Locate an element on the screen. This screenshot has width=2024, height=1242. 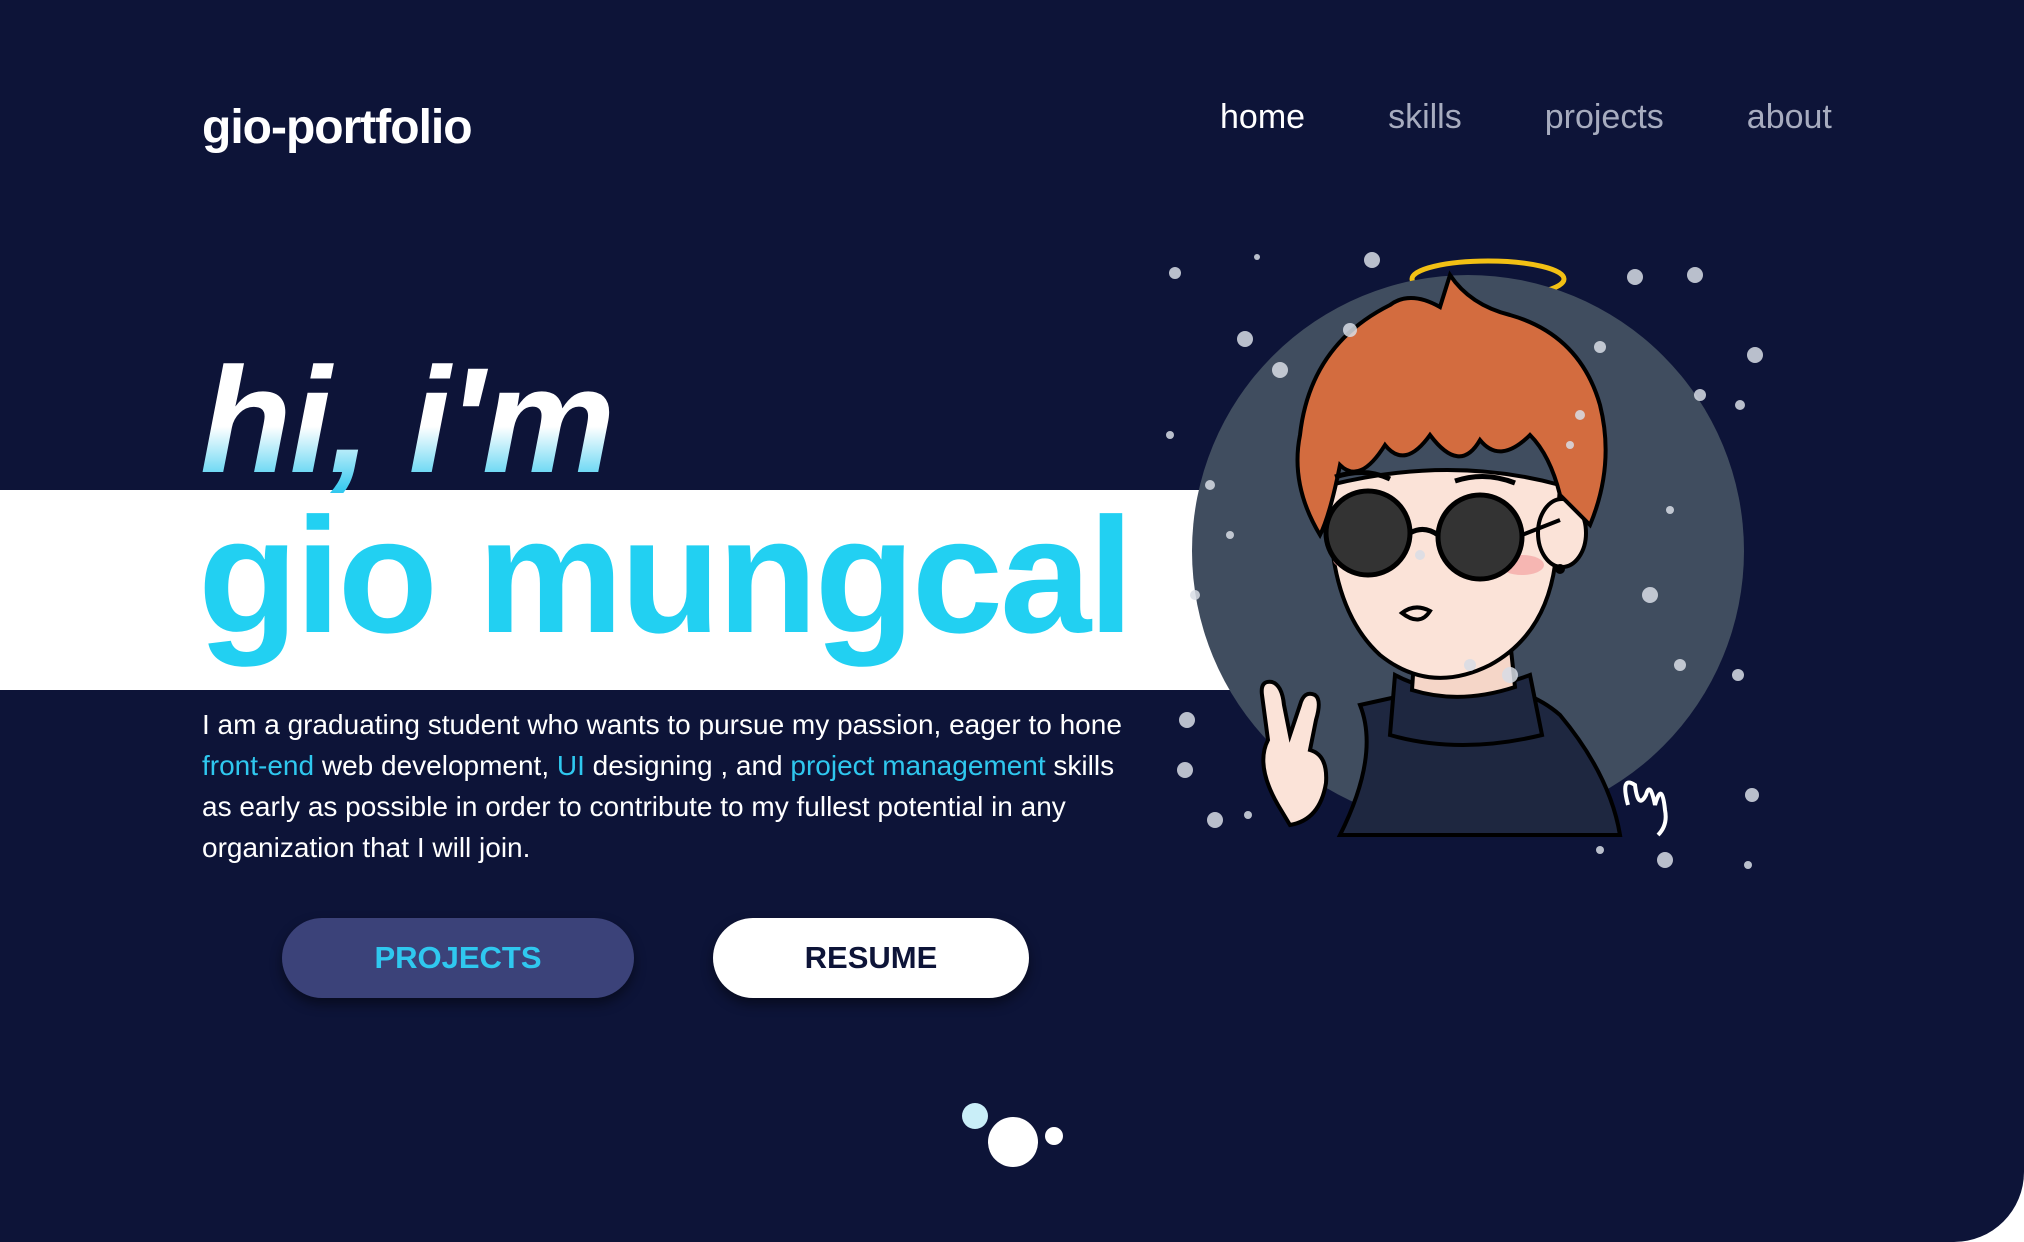
scroll-indicator is located at coordinates (1010, 1135).